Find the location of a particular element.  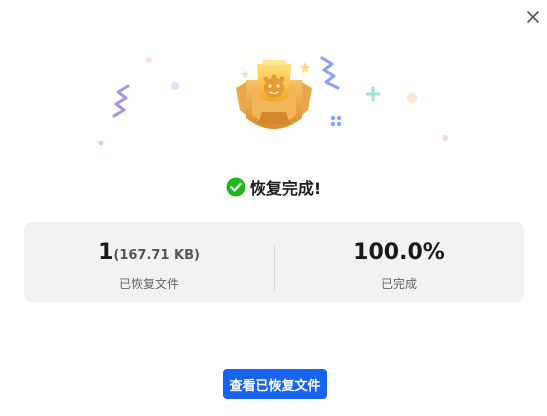

progress-value: 100.0% is located at coordinates (399, 252).